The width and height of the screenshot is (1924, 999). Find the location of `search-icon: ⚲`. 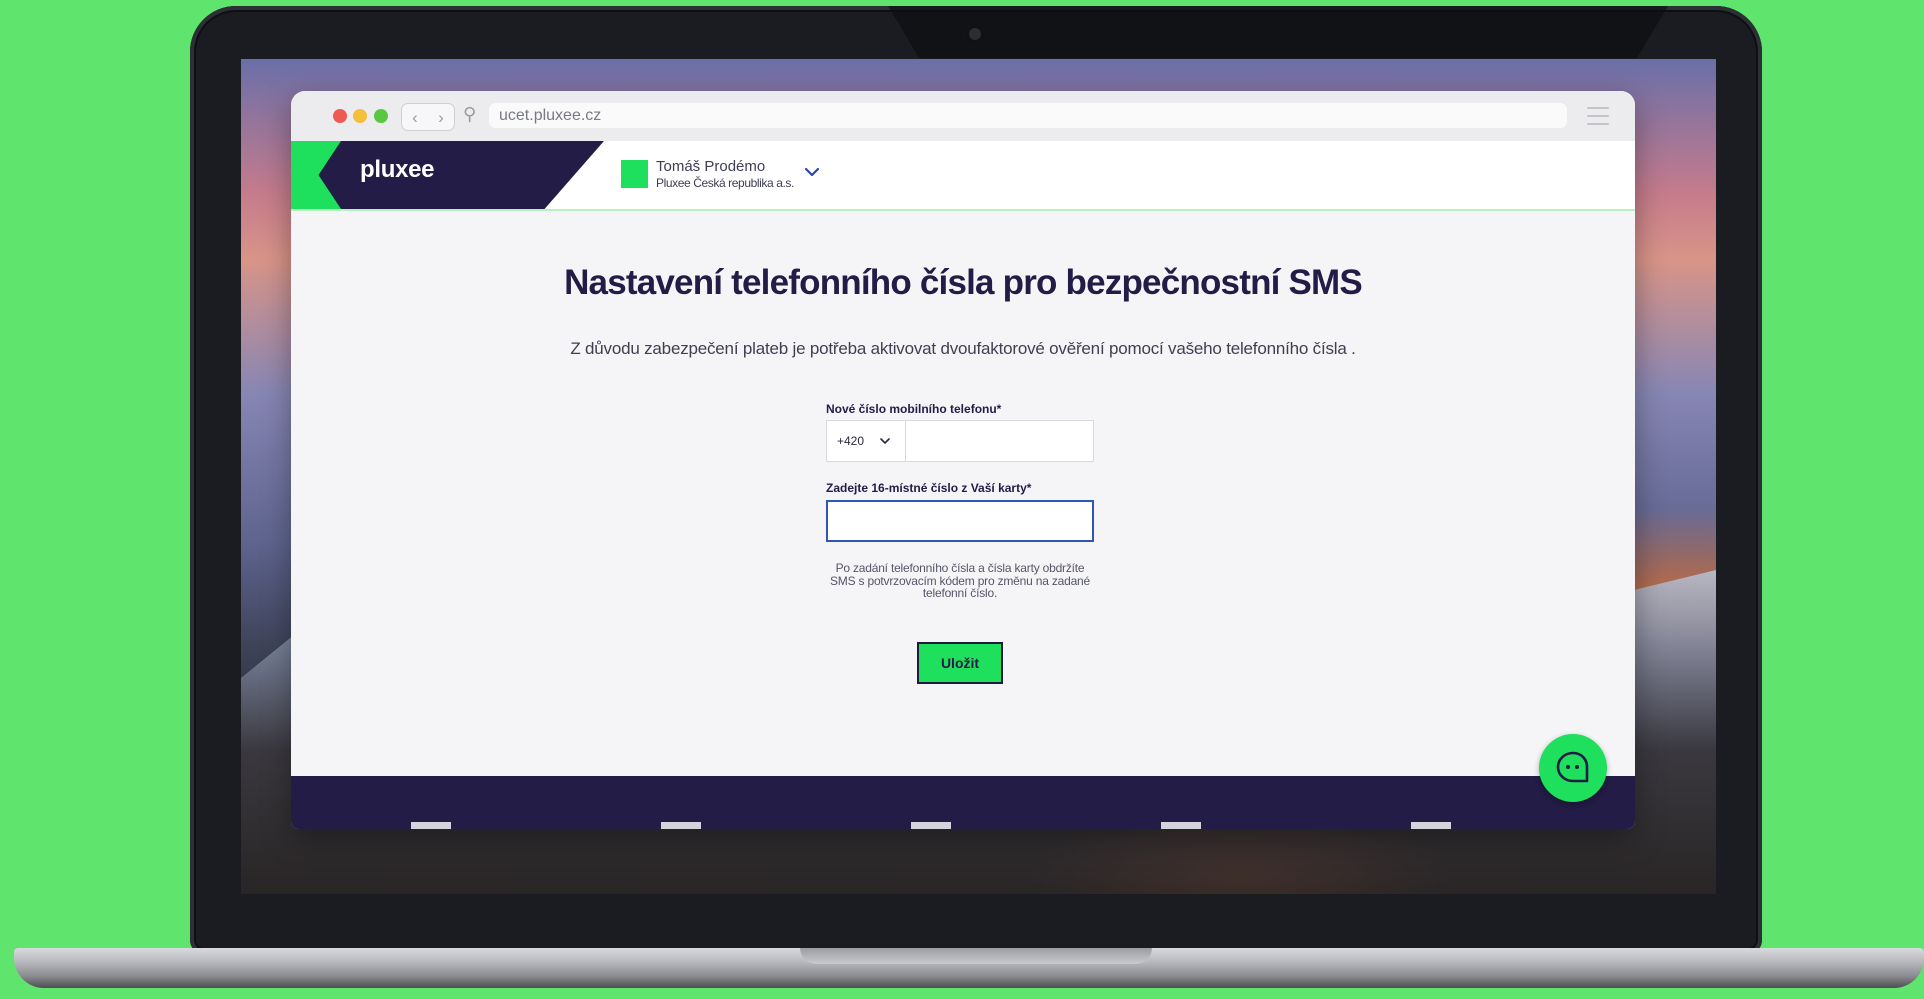

search-icon: ⚲ is located at coordinates (470, 114).